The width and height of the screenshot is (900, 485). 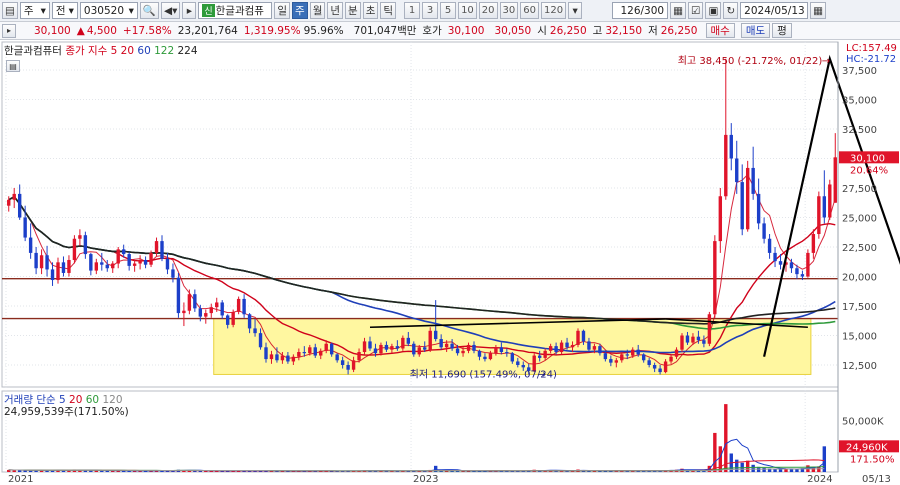 I want to click on price-tick-label: 35,000, so click(x=859, y=101).